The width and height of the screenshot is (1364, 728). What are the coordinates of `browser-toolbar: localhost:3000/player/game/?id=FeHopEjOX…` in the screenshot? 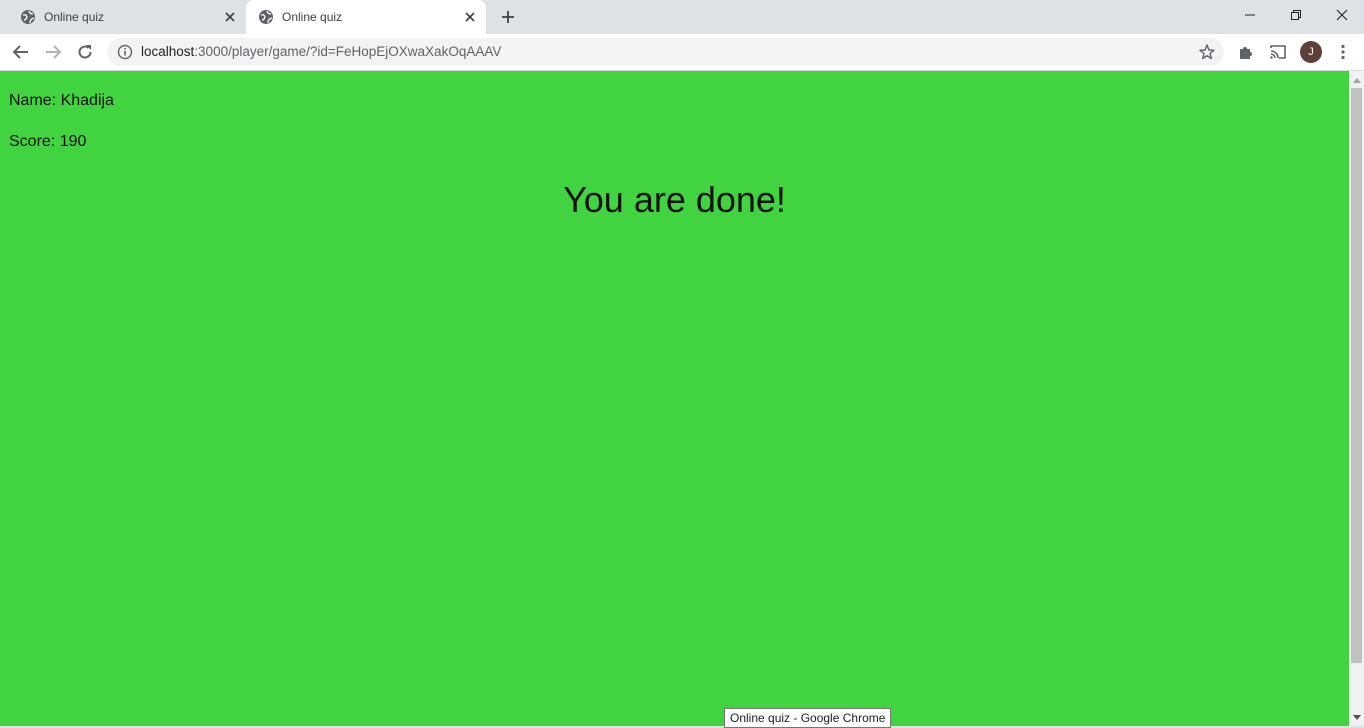 It's located at (682, 52).